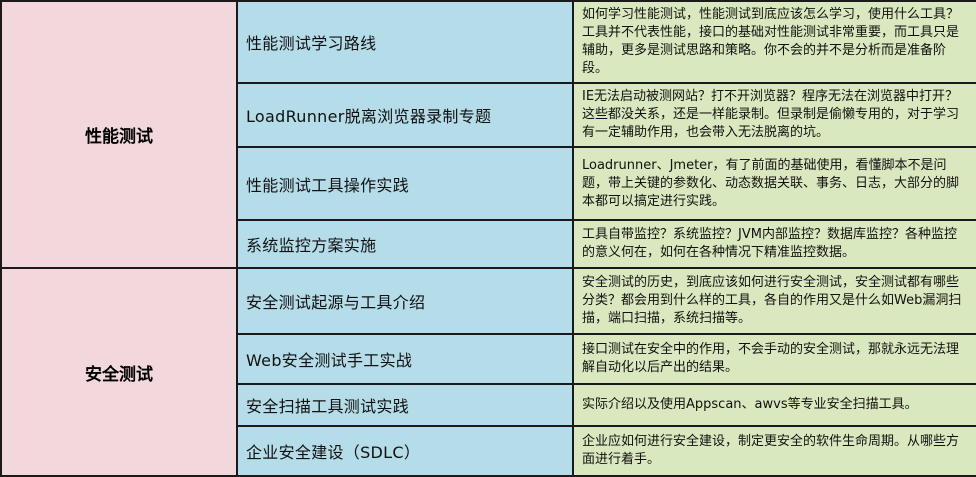 Image resolution: width=976 pixels, height=477 pixels. I want to click on category-security-testing: 安全测试, so click(119, 372).